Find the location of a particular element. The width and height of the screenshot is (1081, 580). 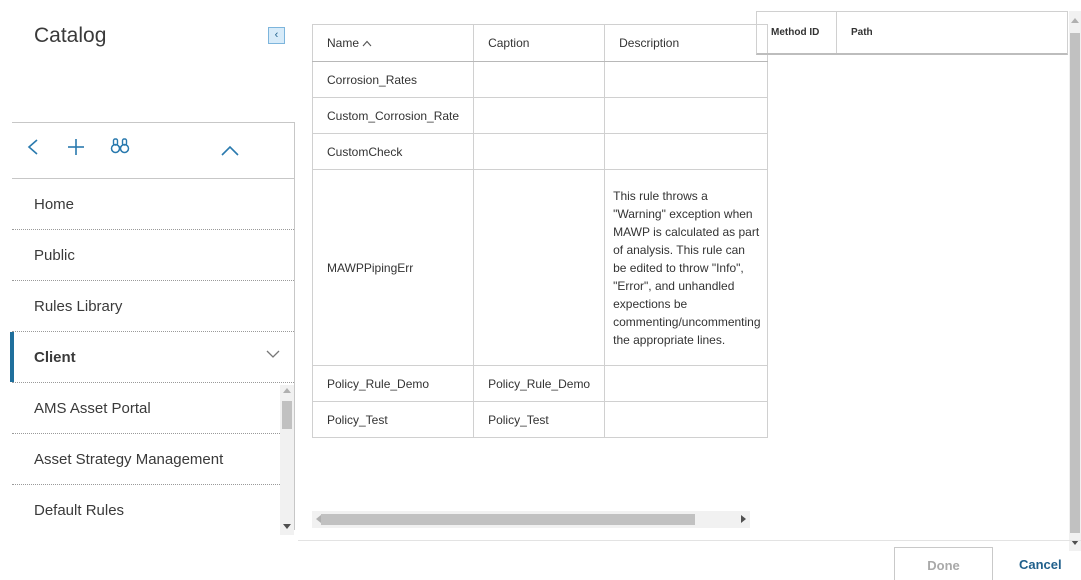

chevron-up-icon is located at coordinates (230, 152).